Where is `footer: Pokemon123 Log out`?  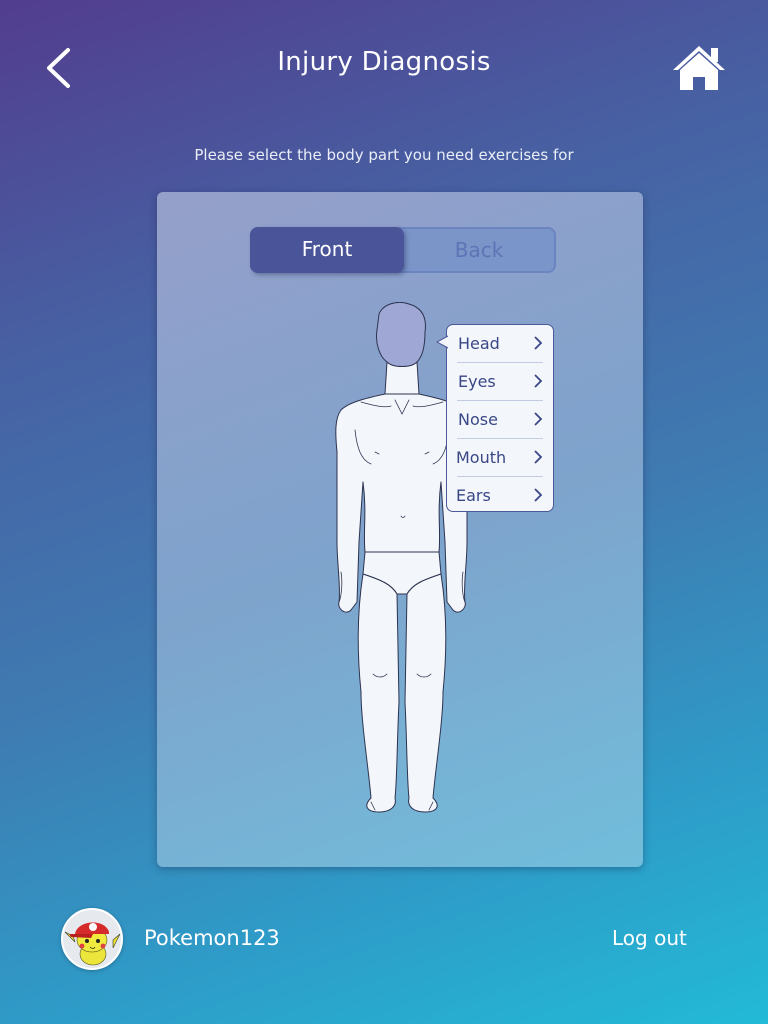 footer: Pokemon123 Log out is located at coordinates (384, 940).